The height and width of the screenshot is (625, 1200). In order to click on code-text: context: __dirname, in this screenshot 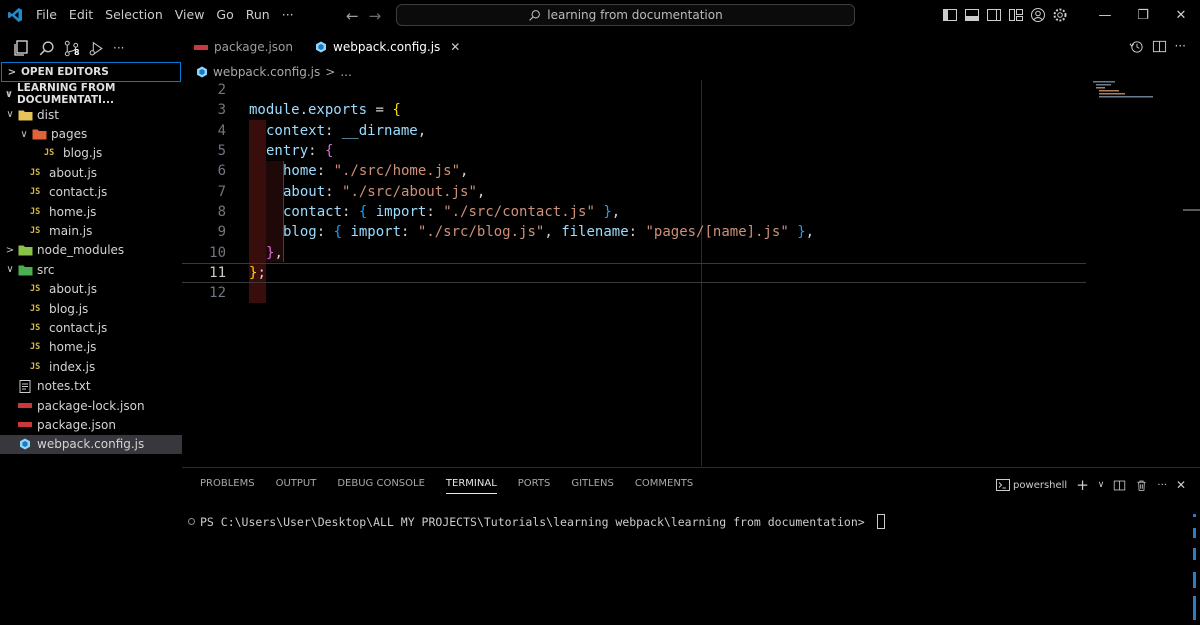, I will do `click(346, 130)`.